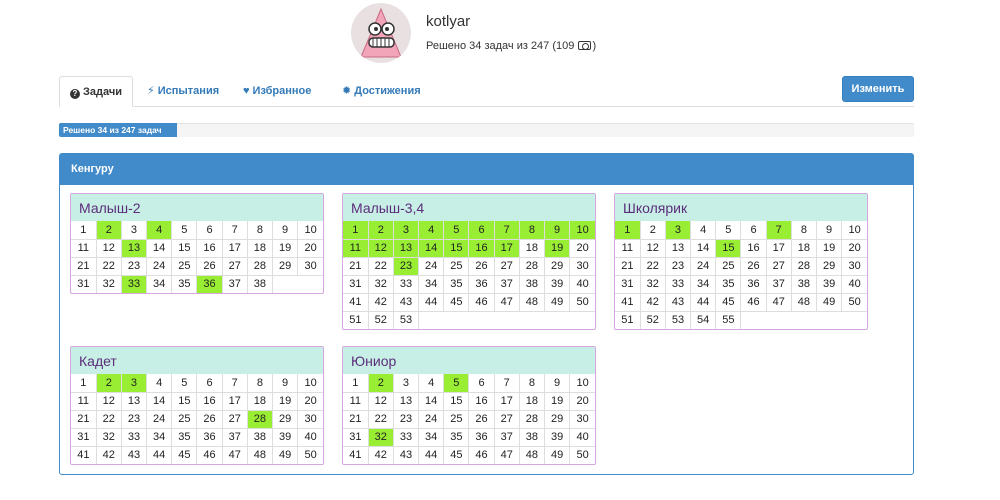  Describe the element at coordinates (854, 283) in the screenshot. I see `problem-cell: 40` at that location.